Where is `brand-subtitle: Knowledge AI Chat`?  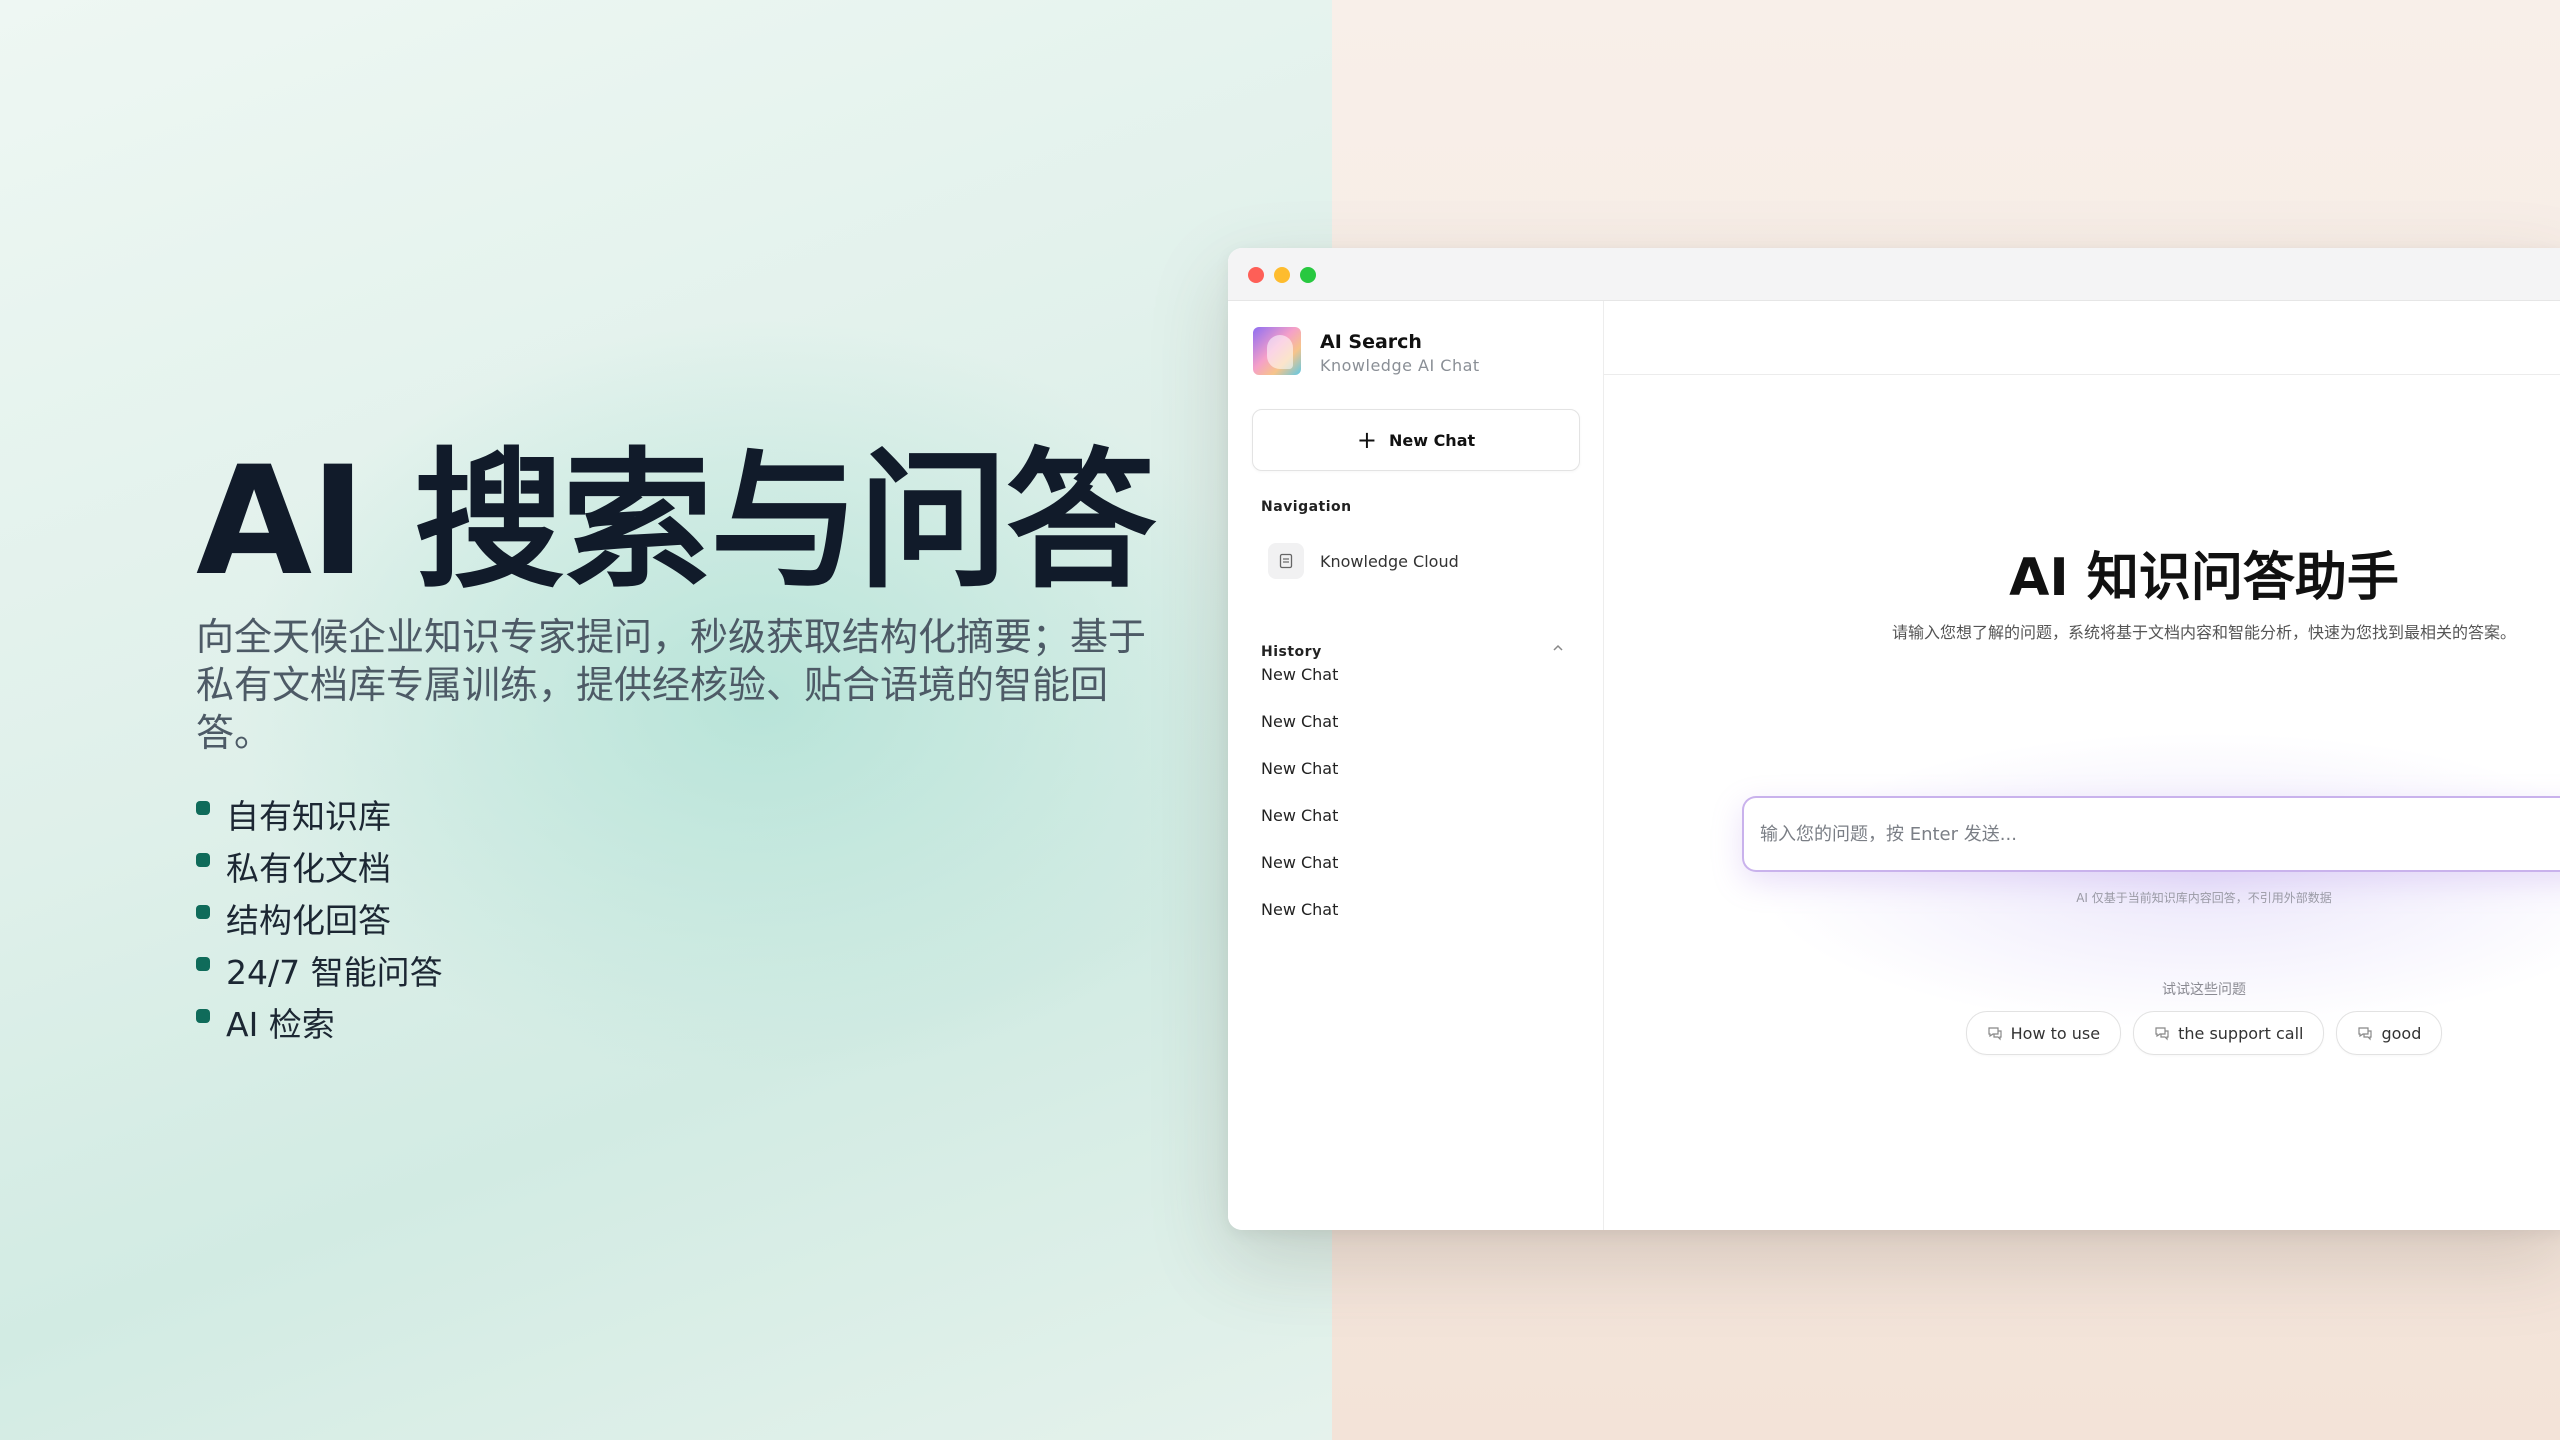
brand-subtitle: Knowledge AI Chat is located at coordinates (1400, 365).